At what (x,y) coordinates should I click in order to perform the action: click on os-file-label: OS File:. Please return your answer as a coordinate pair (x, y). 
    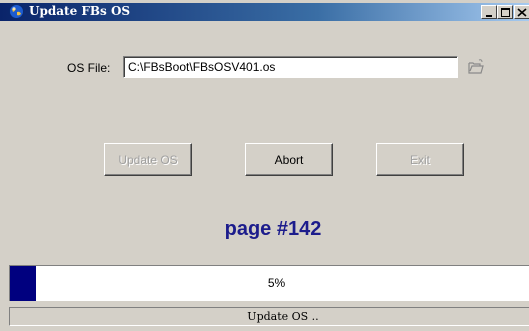
    Looking at the image, I should click on (89, 68).